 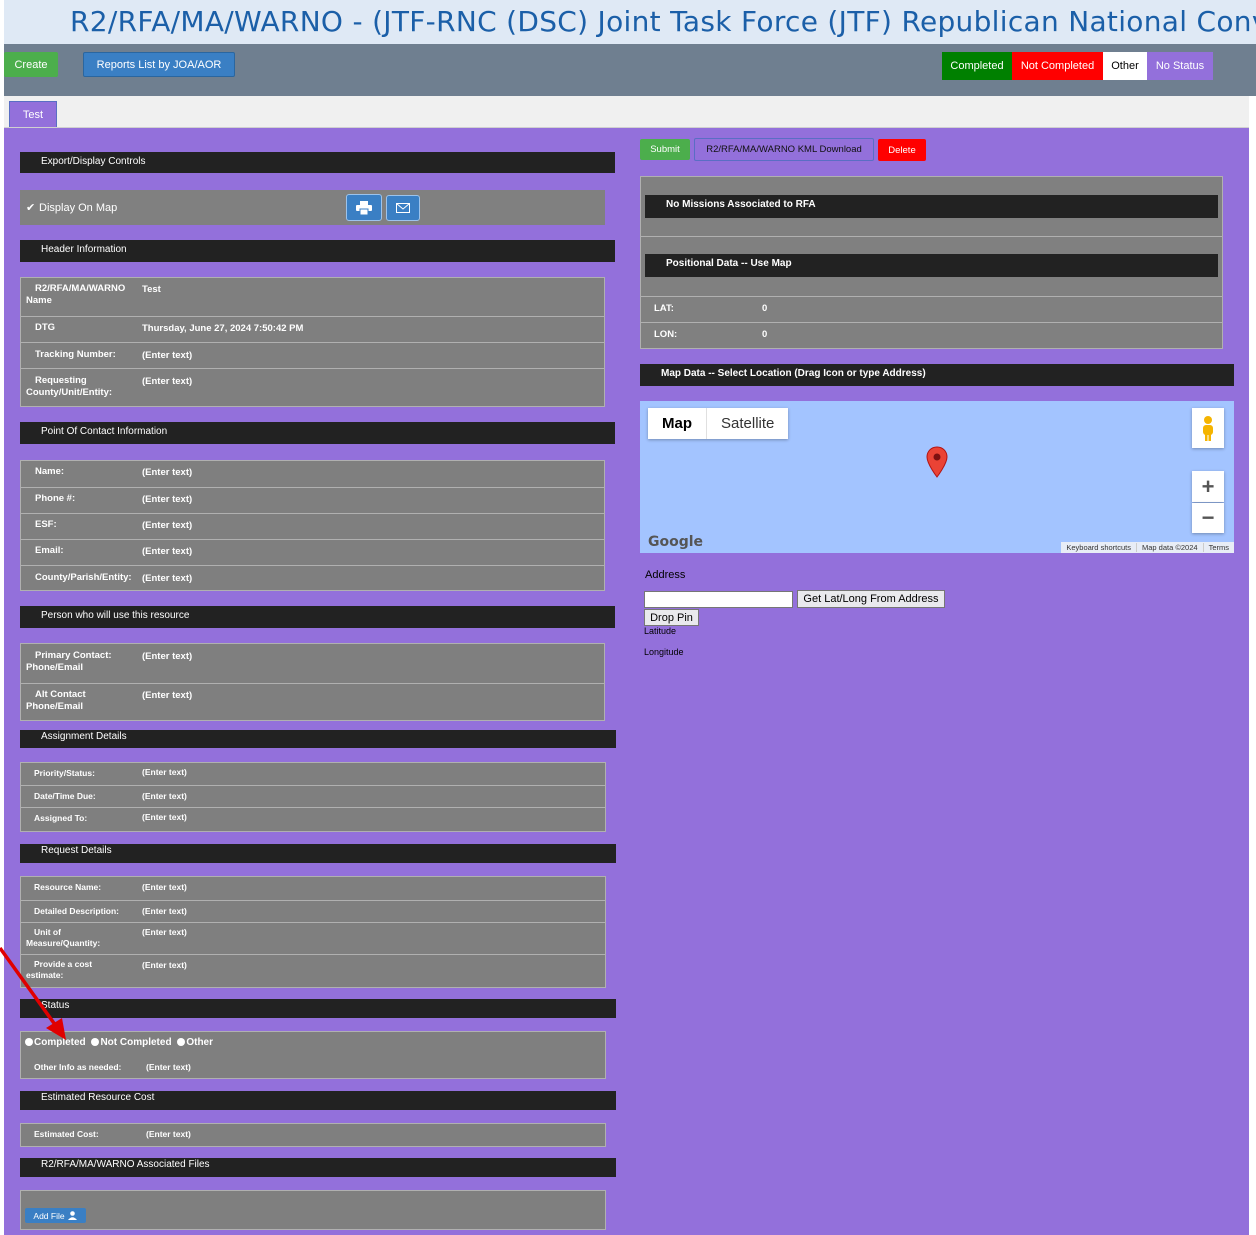 I want to click on request-row: Unit of Measure/Quantity: (Enter text), so click(x=313, y=938).